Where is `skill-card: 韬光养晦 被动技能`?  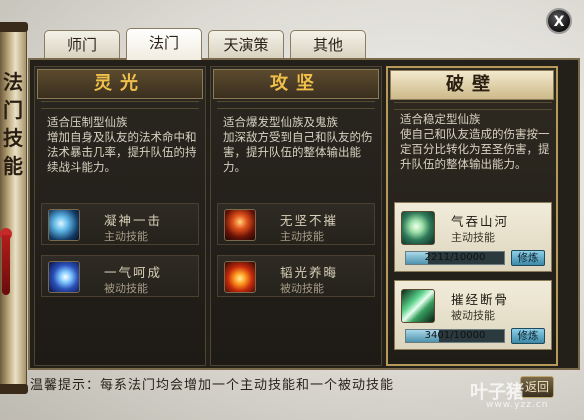 skill-card: 韬光养晦 被动技能 is located at coordinates (296, 276).